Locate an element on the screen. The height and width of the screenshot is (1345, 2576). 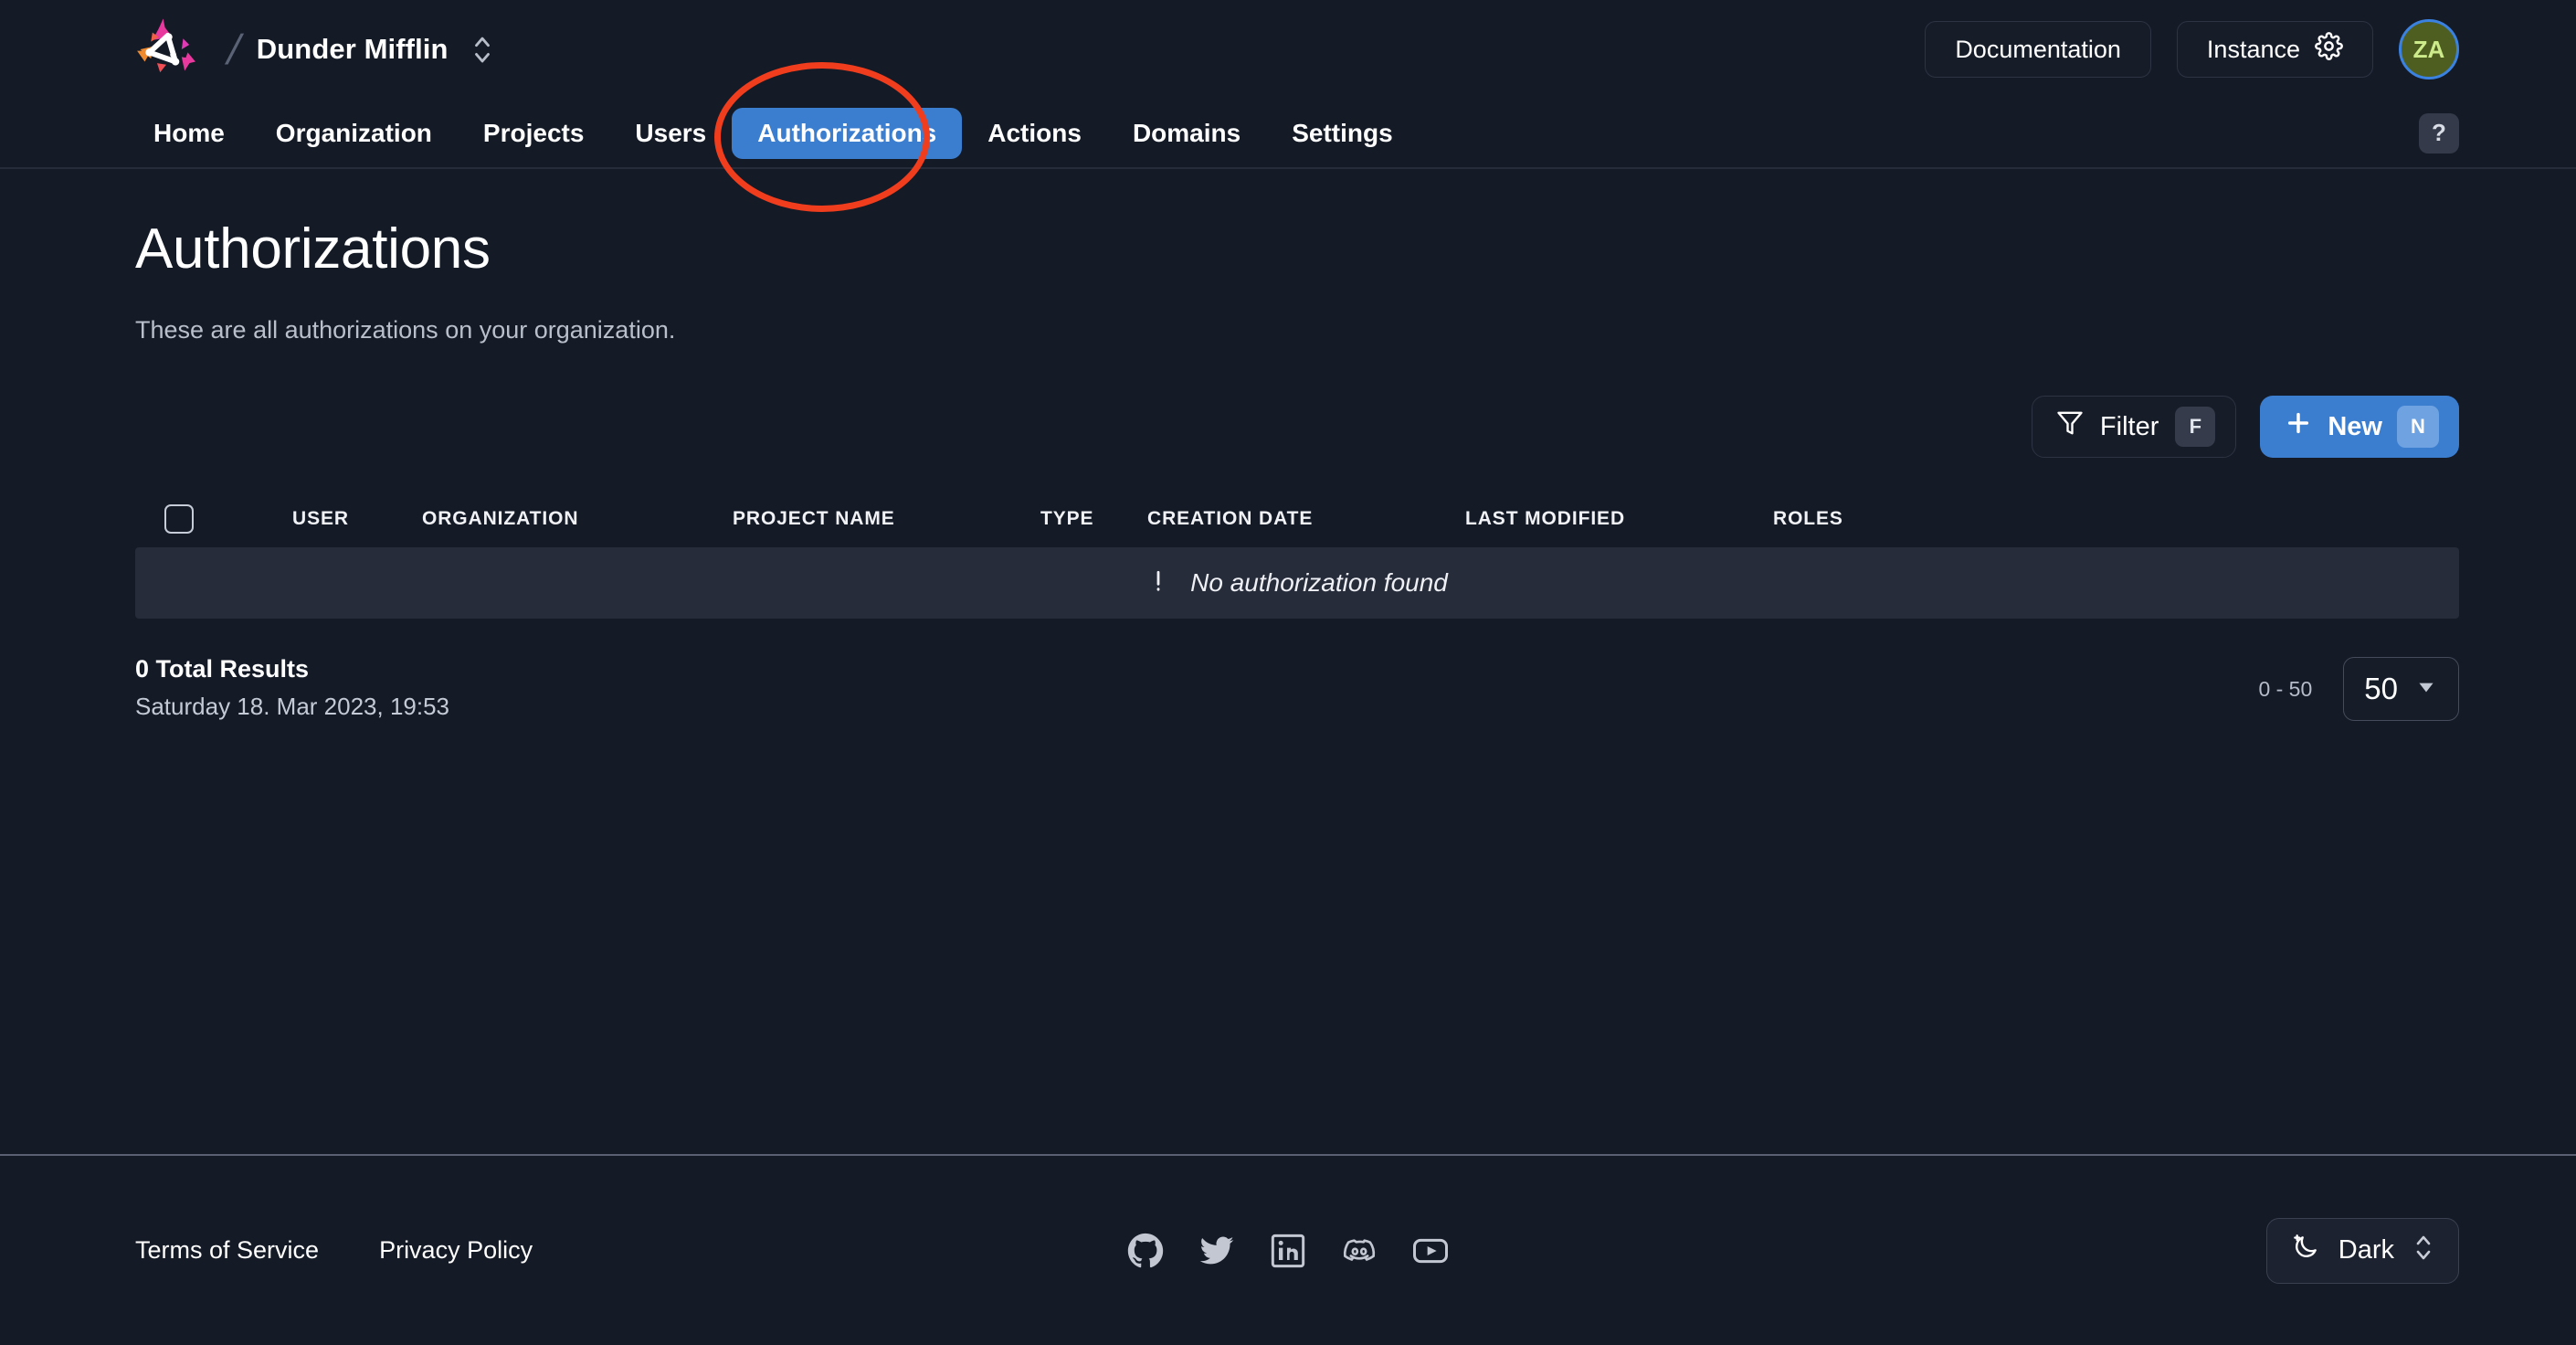
privacy-policy-link: Privacy Policy is located at coordinates (456, 1250).